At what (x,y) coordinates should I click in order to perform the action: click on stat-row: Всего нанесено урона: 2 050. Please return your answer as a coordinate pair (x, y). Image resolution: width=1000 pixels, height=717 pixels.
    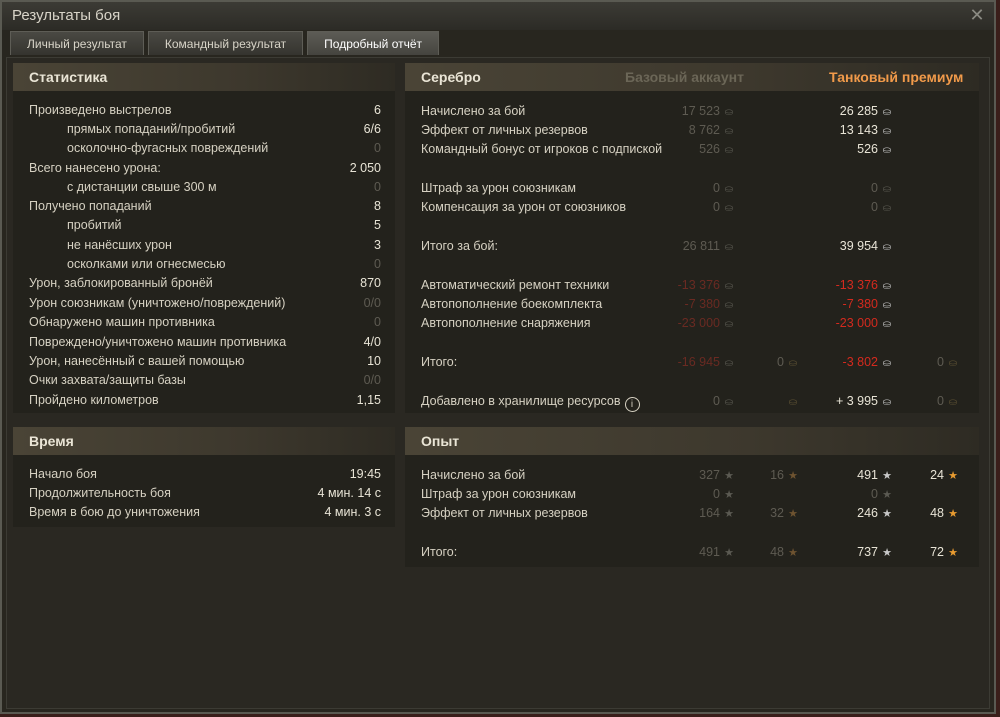
    Looking at the image, I should click on (204, 168).